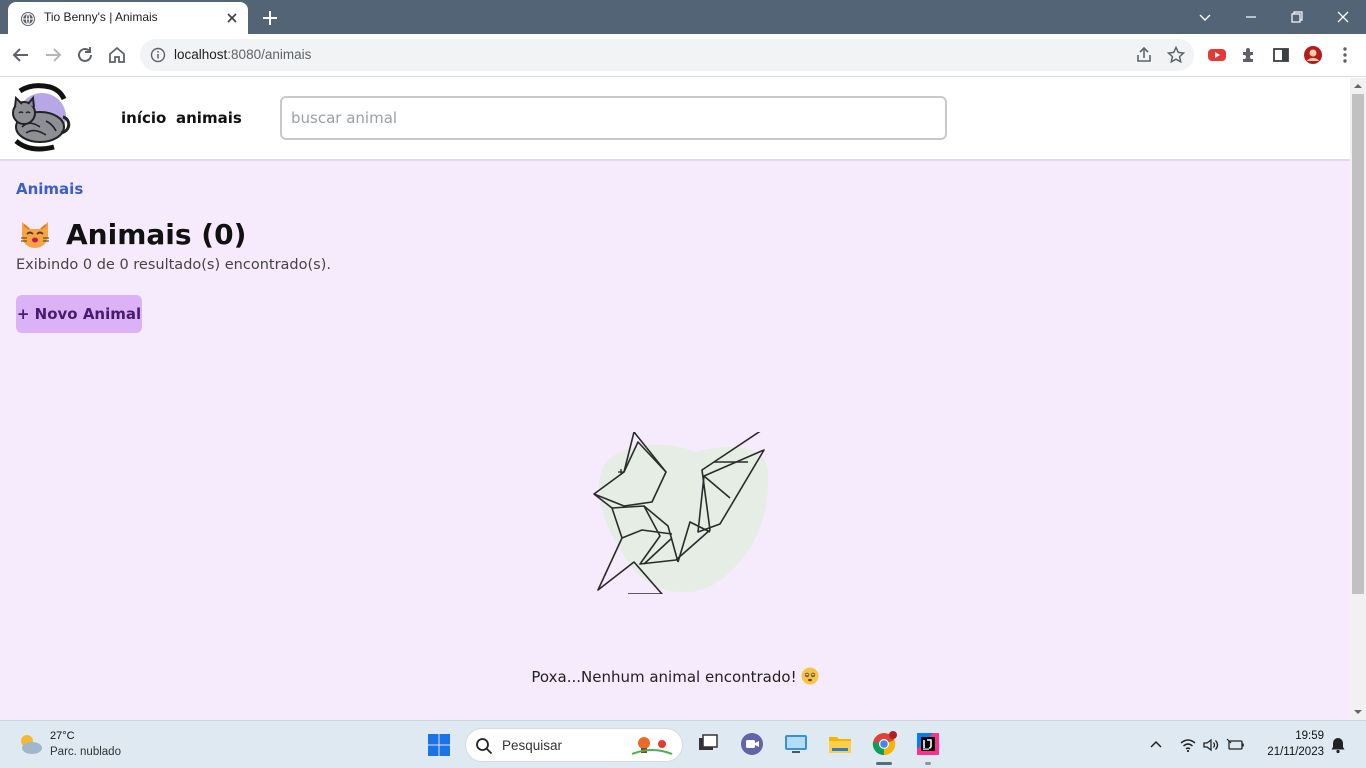  I want to click on notification-bell-icon, so click(1338, 745).